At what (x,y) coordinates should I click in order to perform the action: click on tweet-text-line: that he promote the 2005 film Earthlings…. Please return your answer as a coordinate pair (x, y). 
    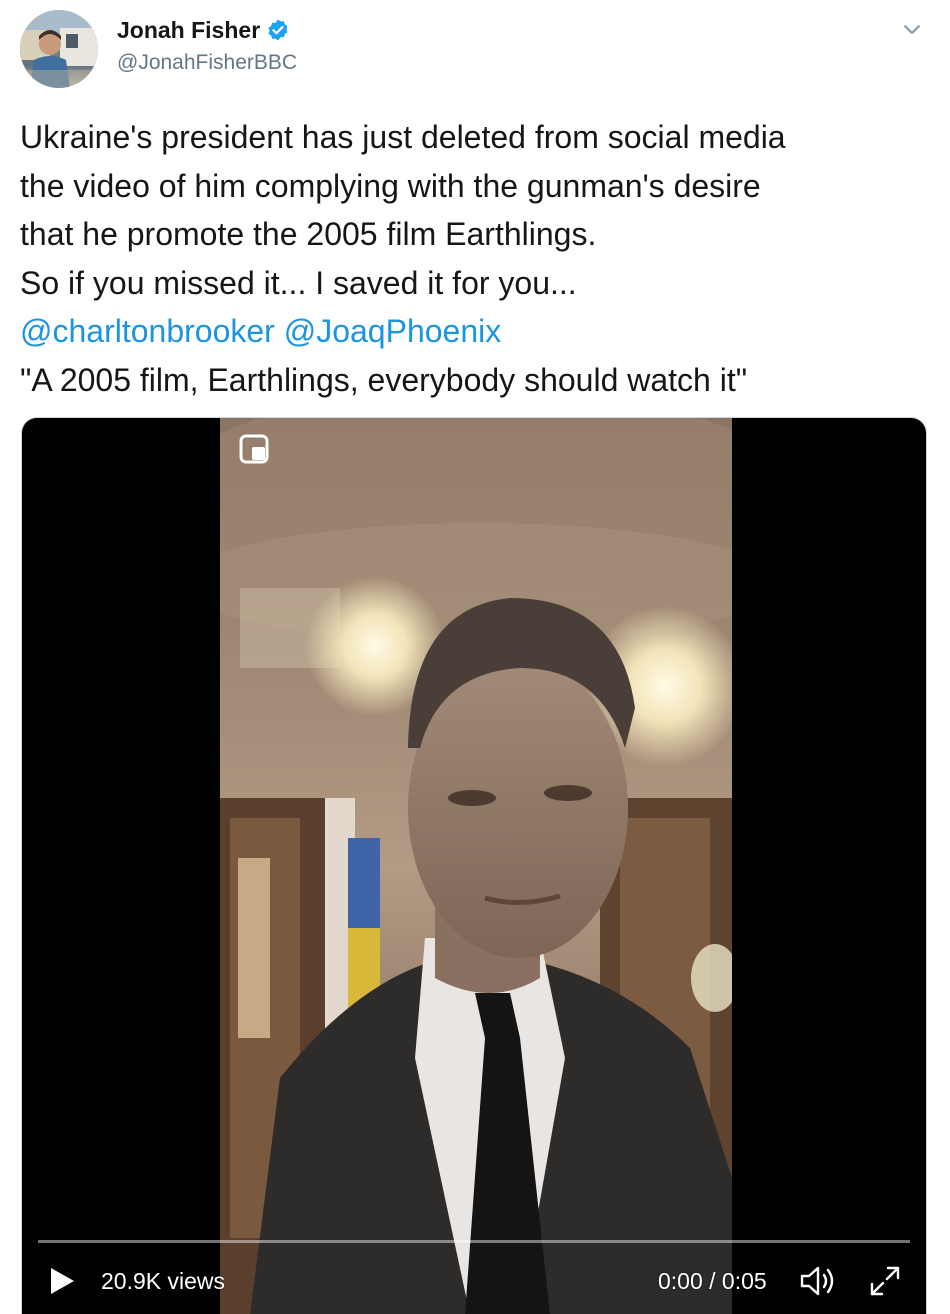
    Looking at the image, I should click on (308, 234).